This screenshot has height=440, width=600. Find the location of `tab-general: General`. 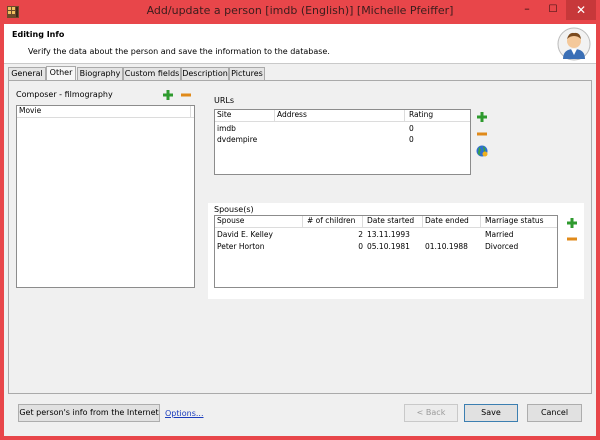

tab-general: General is located at coordinates (27, 73).